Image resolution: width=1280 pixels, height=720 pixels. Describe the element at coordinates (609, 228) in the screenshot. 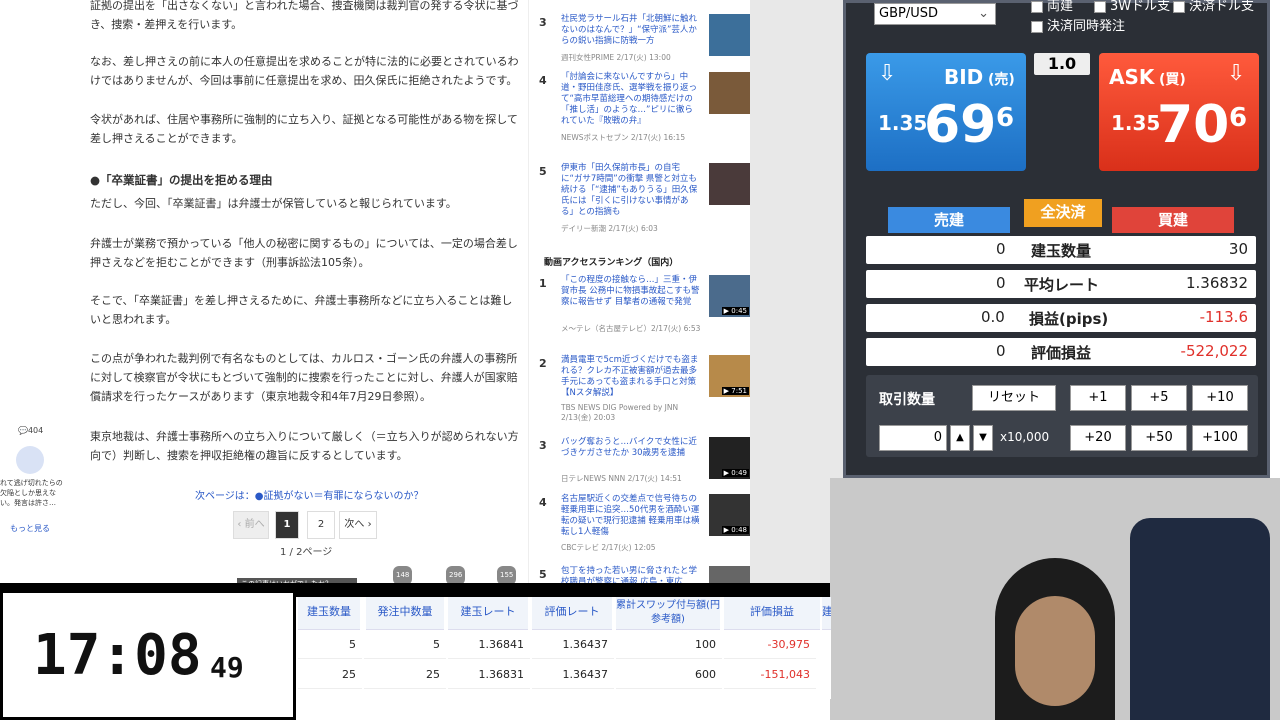

I see `rank-source: デイリー新潮 2/17(火) 6:03` at that location.